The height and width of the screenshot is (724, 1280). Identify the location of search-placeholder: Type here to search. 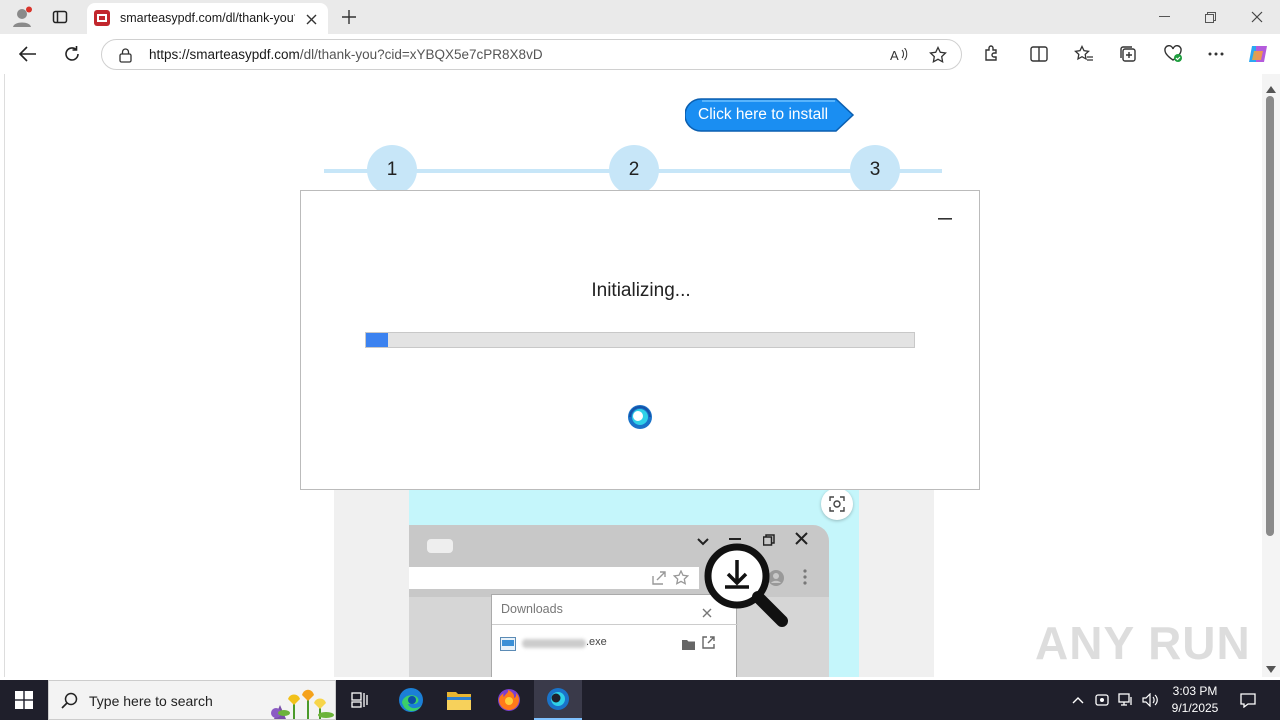
(151, 701).